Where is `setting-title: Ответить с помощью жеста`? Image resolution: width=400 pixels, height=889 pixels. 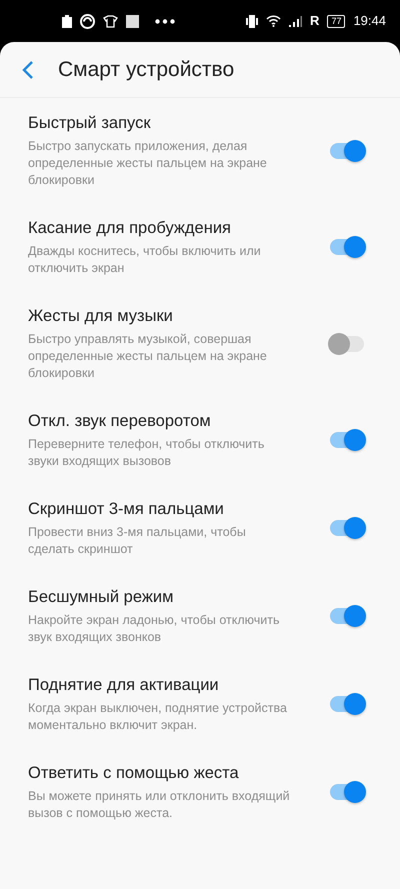
setting-title: Ответить с помощью жеста is located at coordinates (134, 773).